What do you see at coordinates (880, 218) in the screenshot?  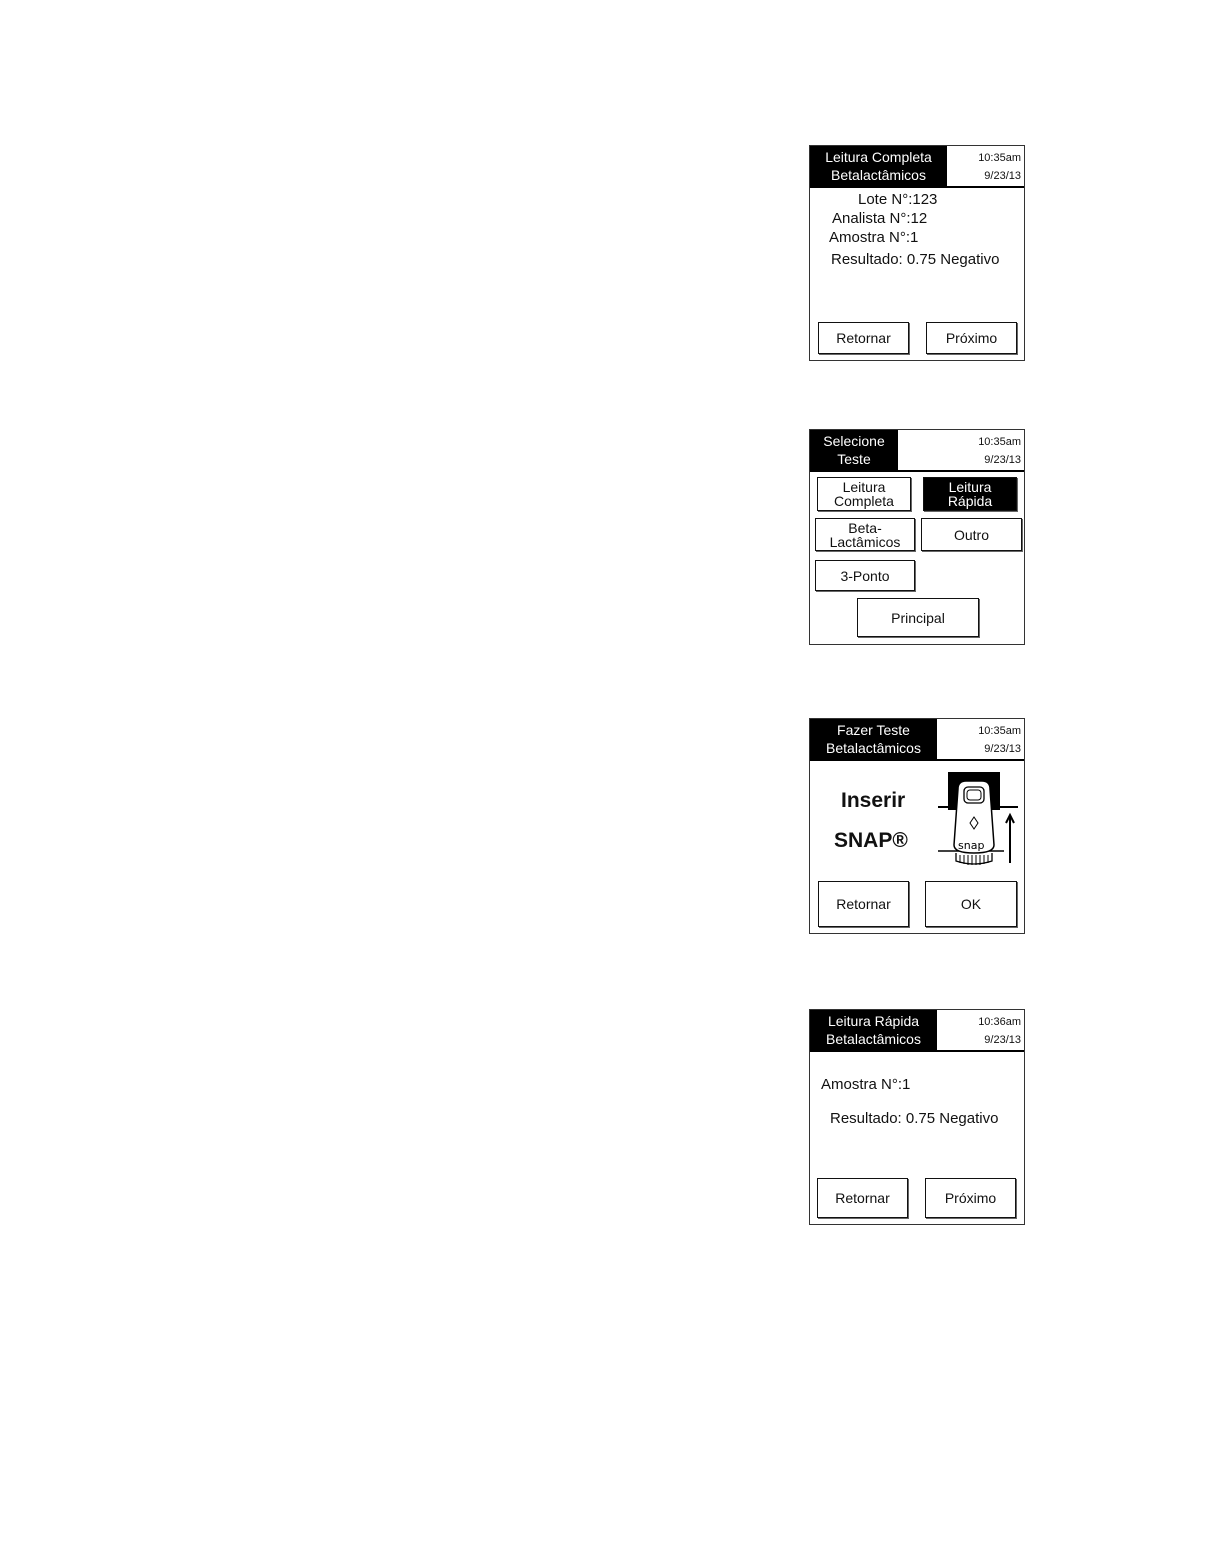 I see `analista-number: Analista N°:12` at bounding box center [880, 218].